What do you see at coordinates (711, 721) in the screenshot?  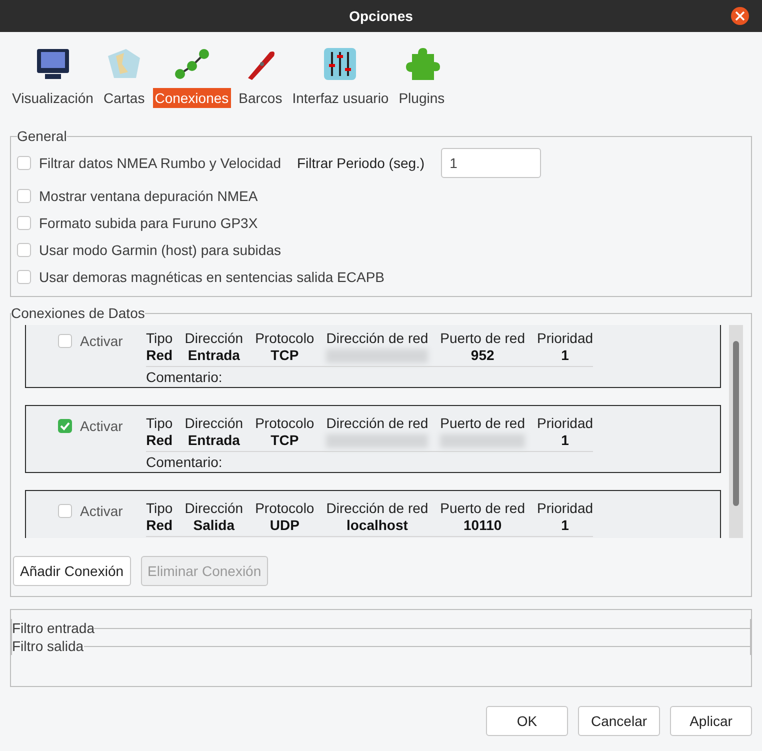 I see `dialog-button: Aplicar` at bounding box center [711, 721].